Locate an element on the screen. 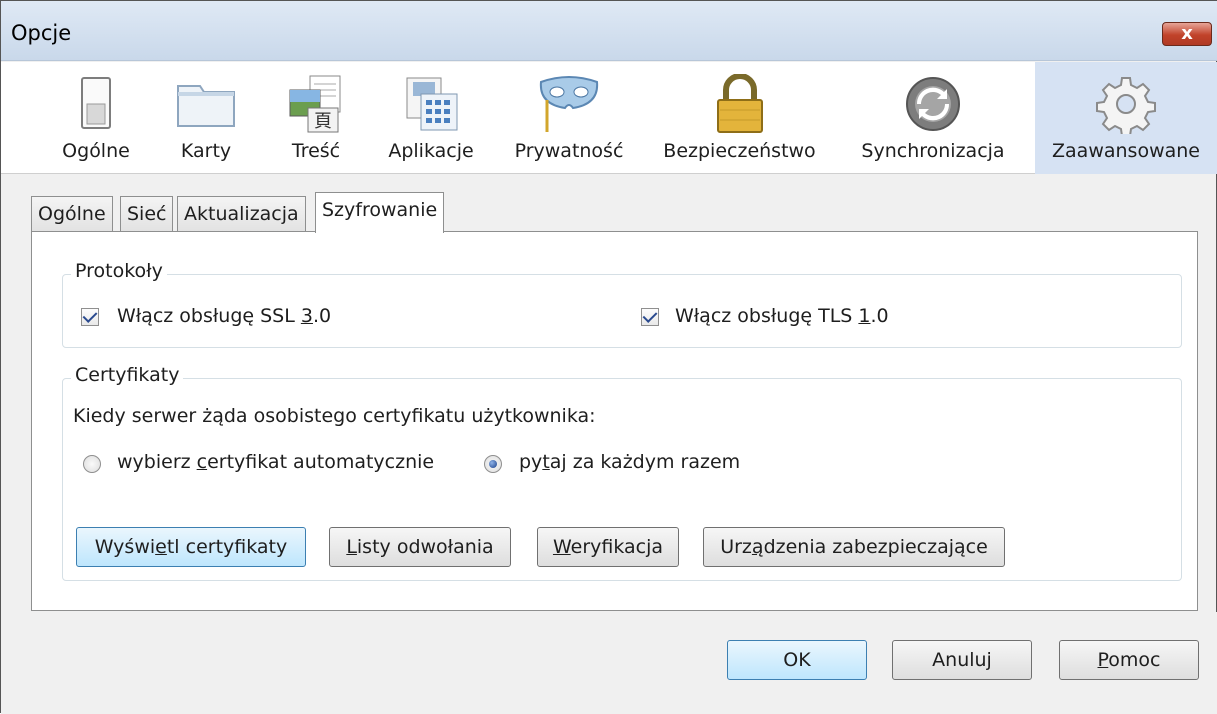 Image resolution: width=1217 pixels, height=714 pixels. ask-every-time-radio-label: pytaj za każdym razem is located at coordinates (629, 462).